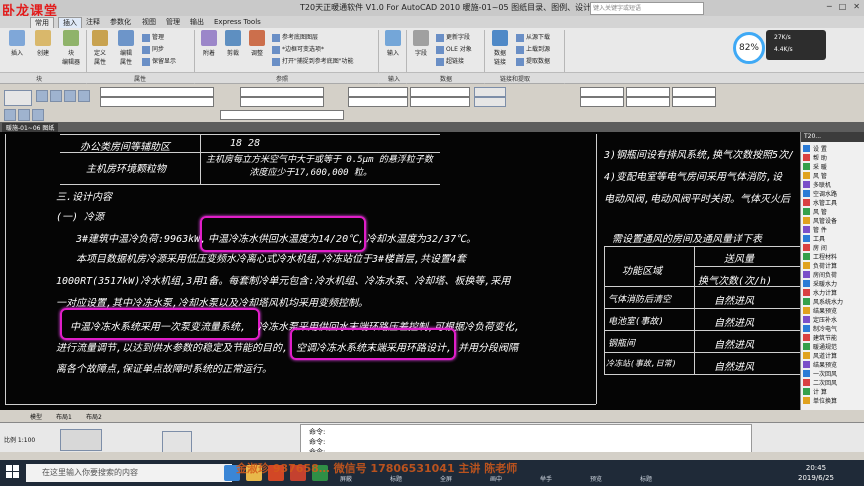  Describe the element at coordinates (596, 478) in the screenshot. I see `player-control-item: 预览` at that location.